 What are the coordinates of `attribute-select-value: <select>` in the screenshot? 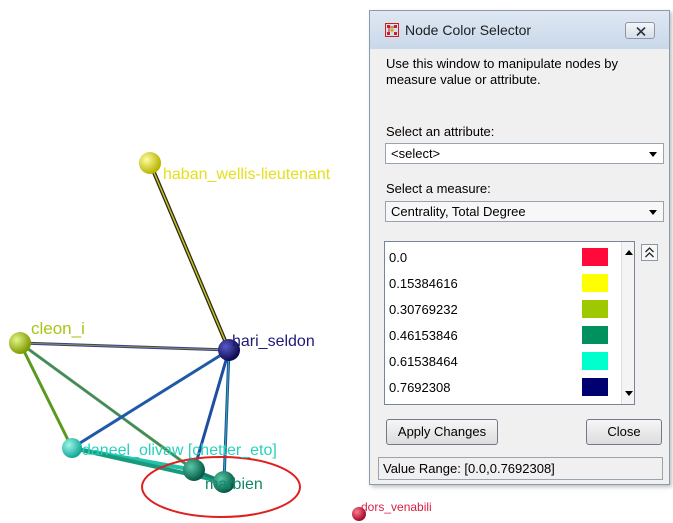 It's located at (416, 153).